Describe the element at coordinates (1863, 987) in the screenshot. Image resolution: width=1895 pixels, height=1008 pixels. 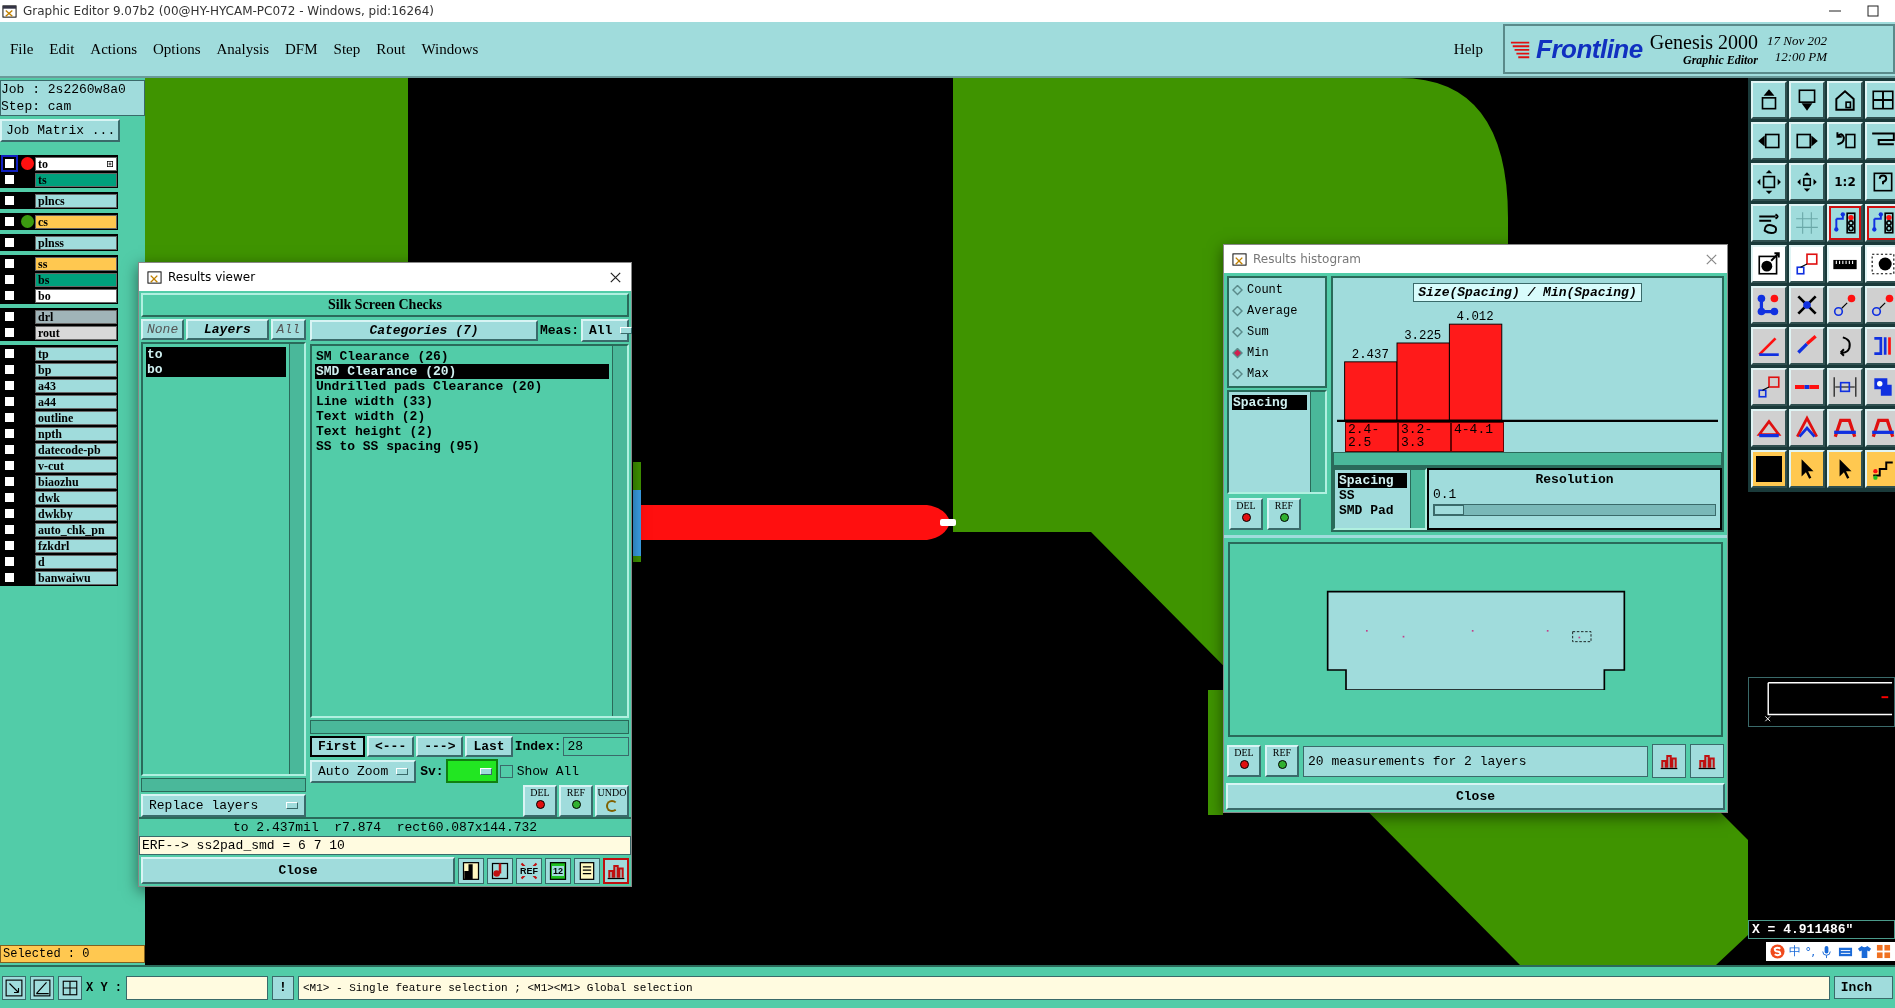
I see `units-dropdown: Inch` at that location.